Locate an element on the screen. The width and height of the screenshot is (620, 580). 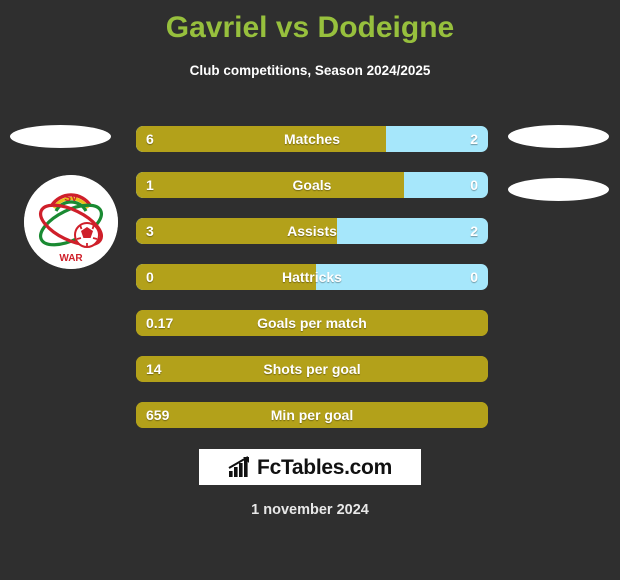
home-value: 659 is located at coordinates (158, 415).